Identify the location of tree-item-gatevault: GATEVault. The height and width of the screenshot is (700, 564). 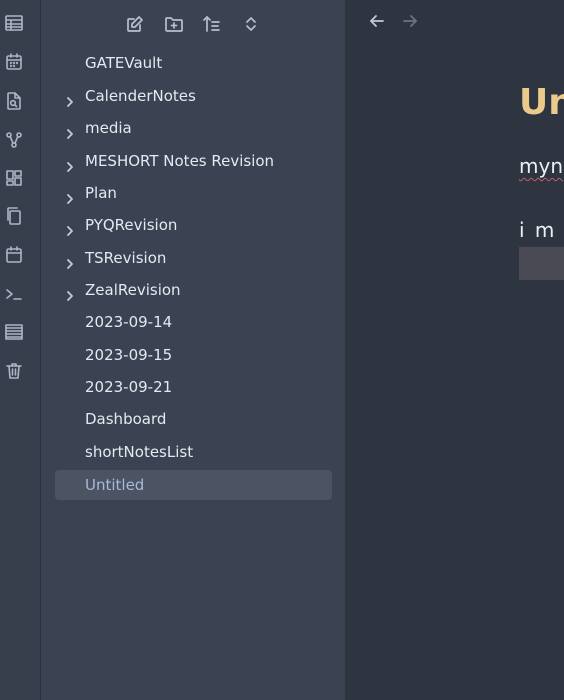
(193, 63).